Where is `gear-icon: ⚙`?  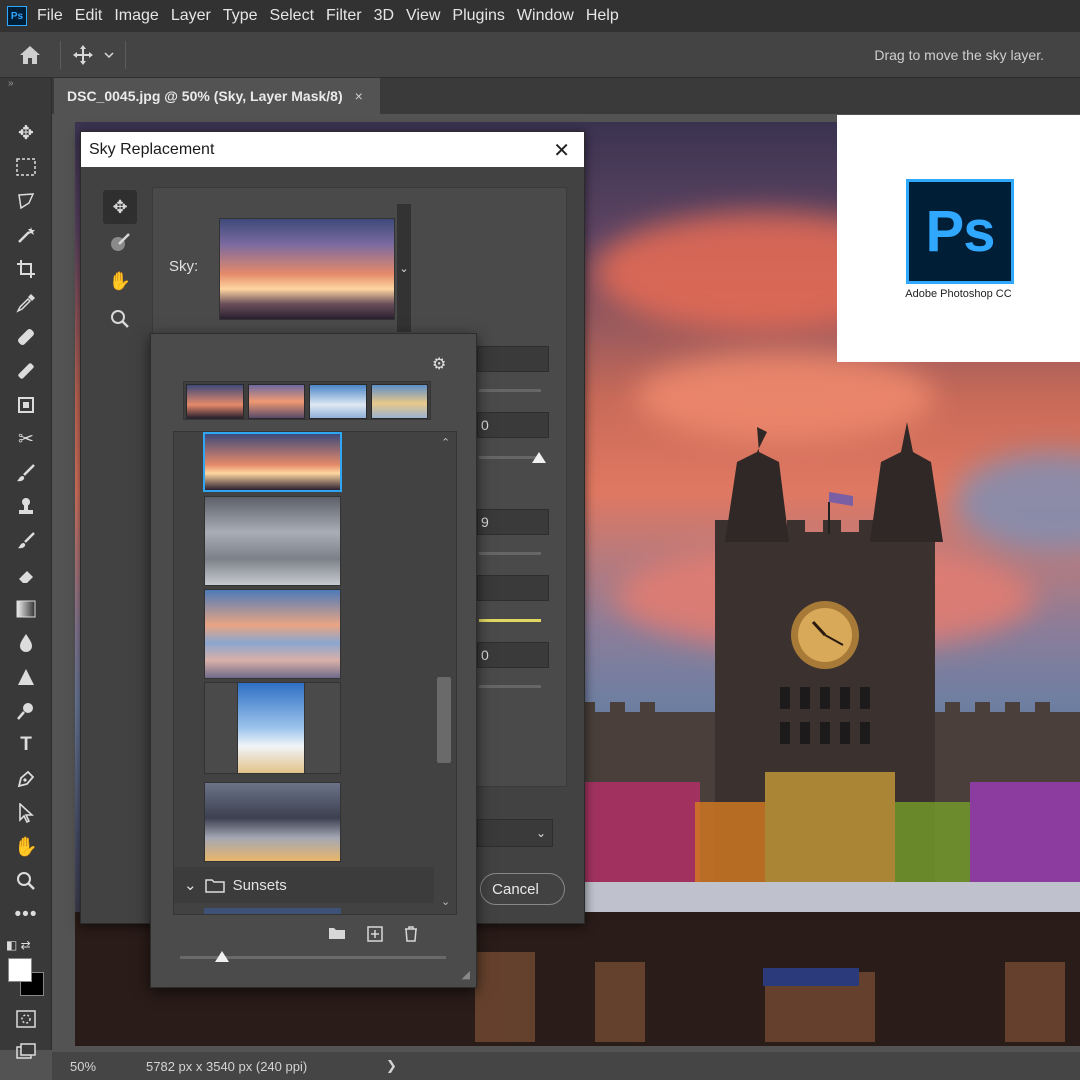
gear-icon: ⚙ is located at coordinates (439, 364).